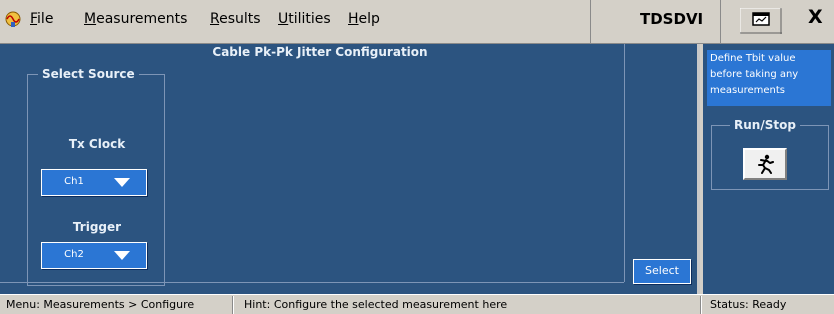  What do you see at coordinates (662, 271) in the screenshot?
I see `select-button: Select` at bounding box center [662, 271].